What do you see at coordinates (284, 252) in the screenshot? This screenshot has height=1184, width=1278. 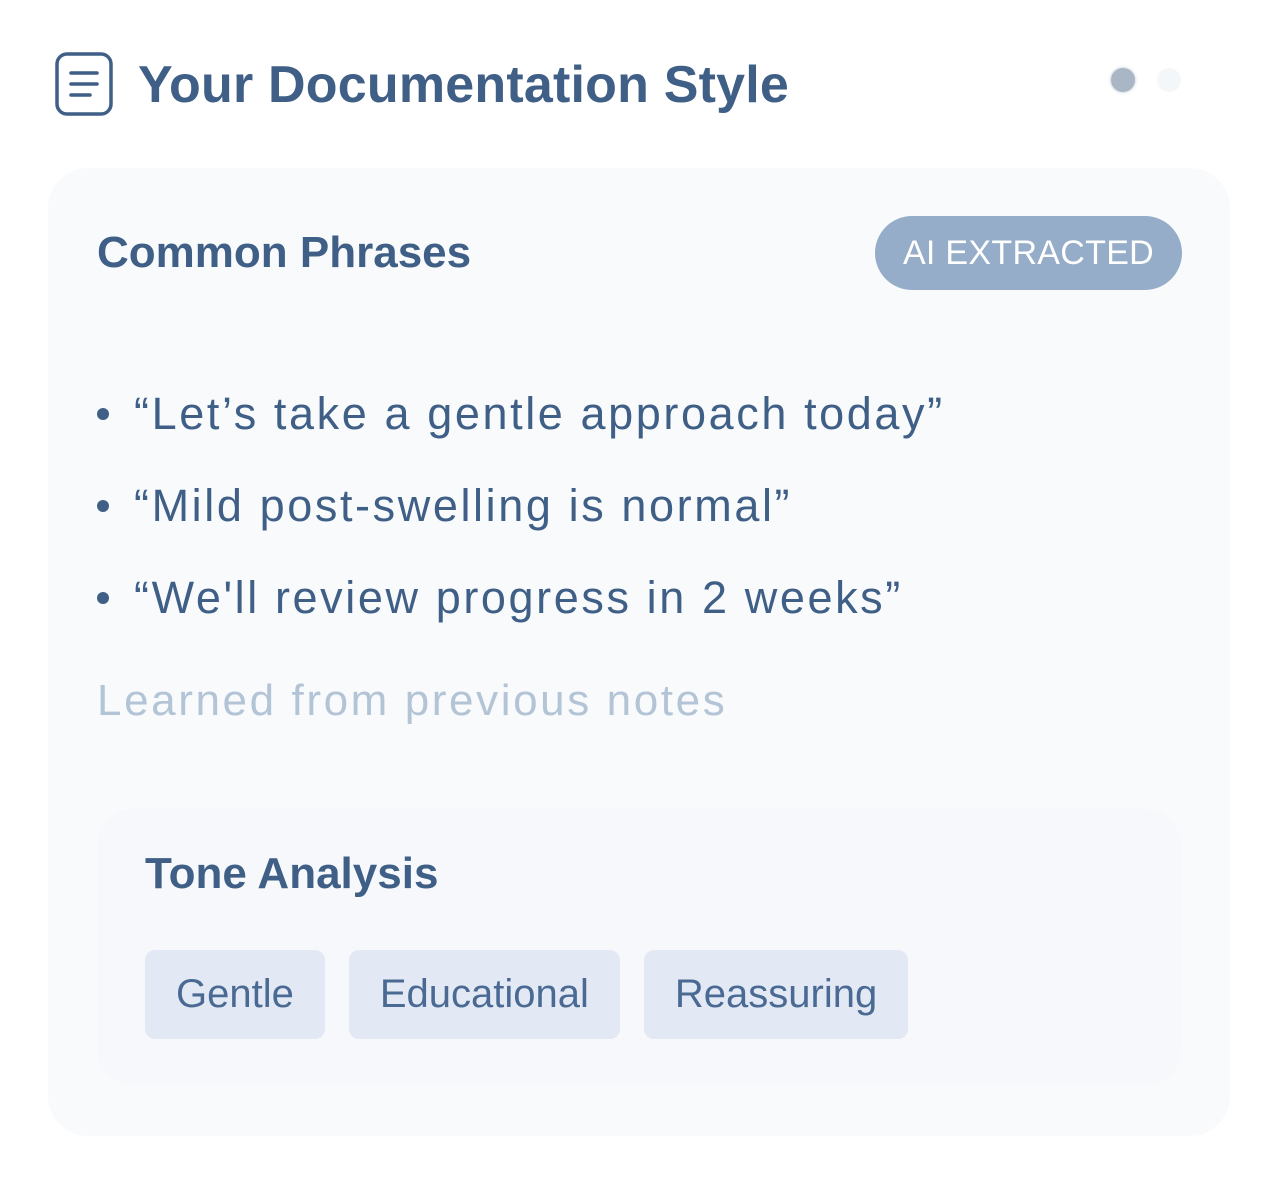 I see `common-phrases-heading: Common Phrases` at bounding box center [284, 252].